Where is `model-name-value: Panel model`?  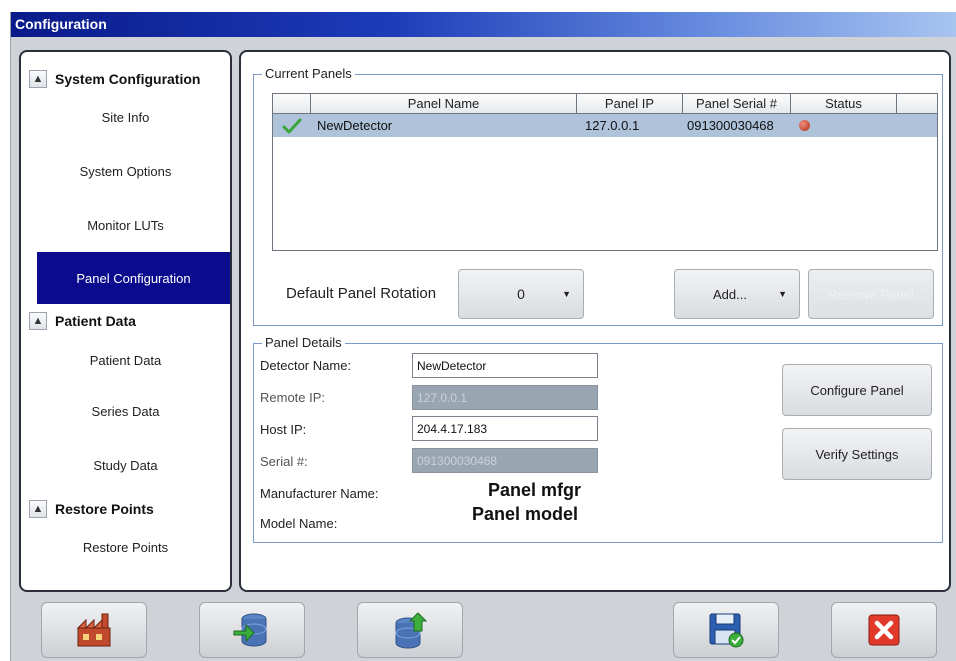
model-name-value: Panel model is located at coordinates (525, 514).